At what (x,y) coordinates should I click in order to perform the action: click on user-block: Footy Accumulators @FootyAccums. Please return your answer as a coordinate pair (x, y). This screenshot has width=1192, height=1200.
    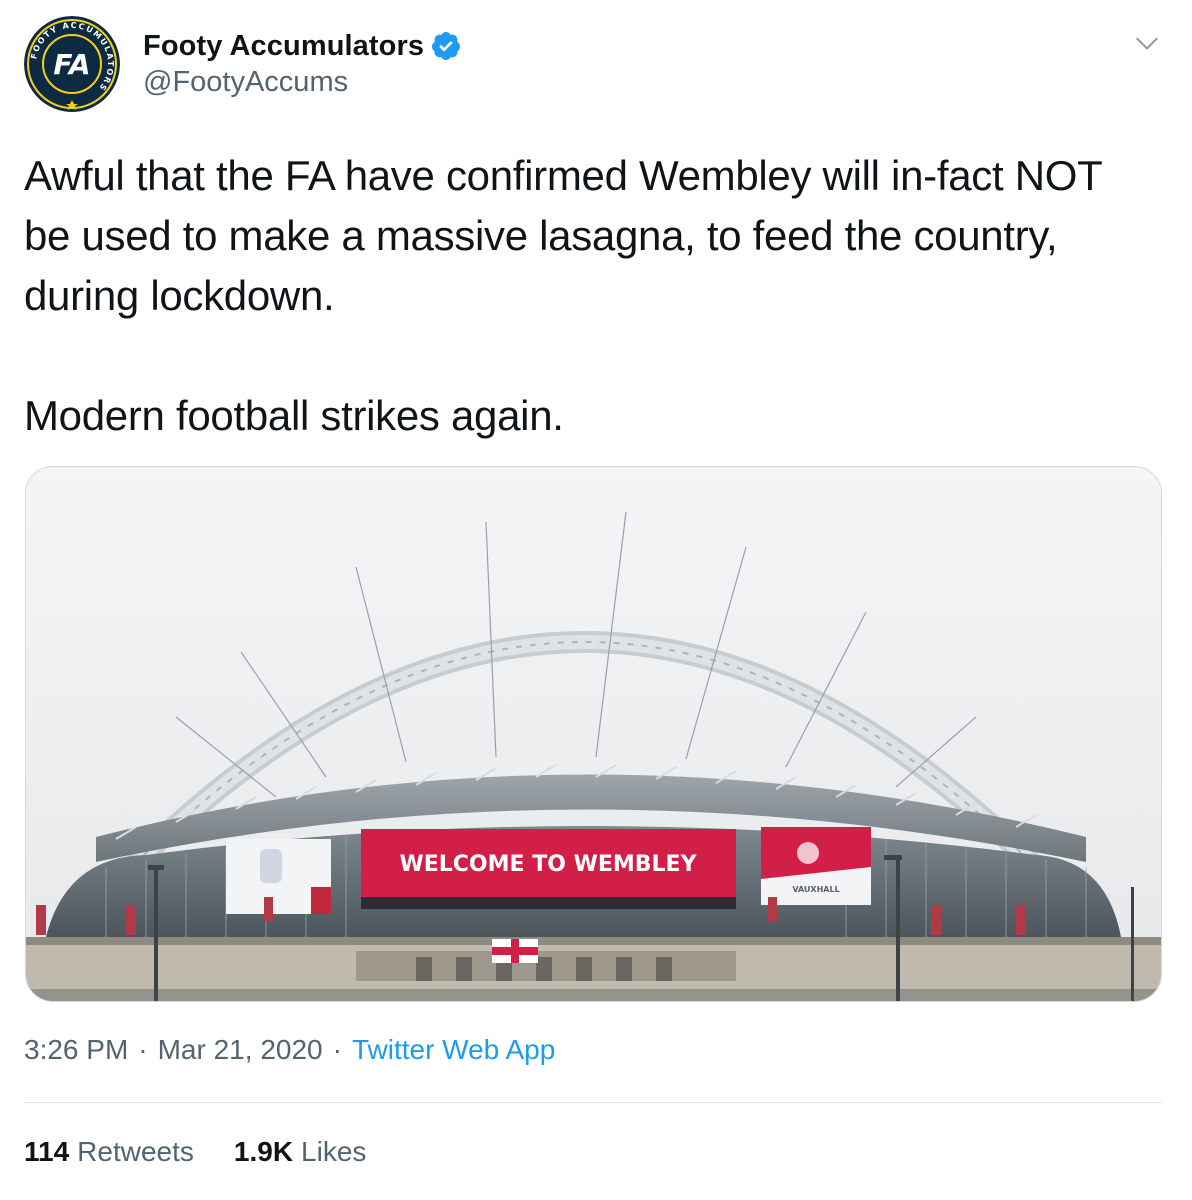
    Looking at the image, I should click on (302, 62).